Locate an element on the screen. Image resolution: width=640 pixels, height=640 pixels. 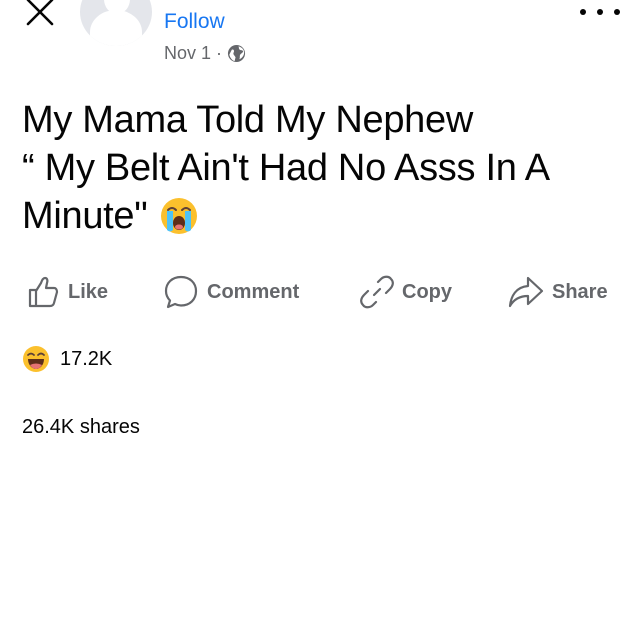
link-icon is located at coordinates (377, 292).